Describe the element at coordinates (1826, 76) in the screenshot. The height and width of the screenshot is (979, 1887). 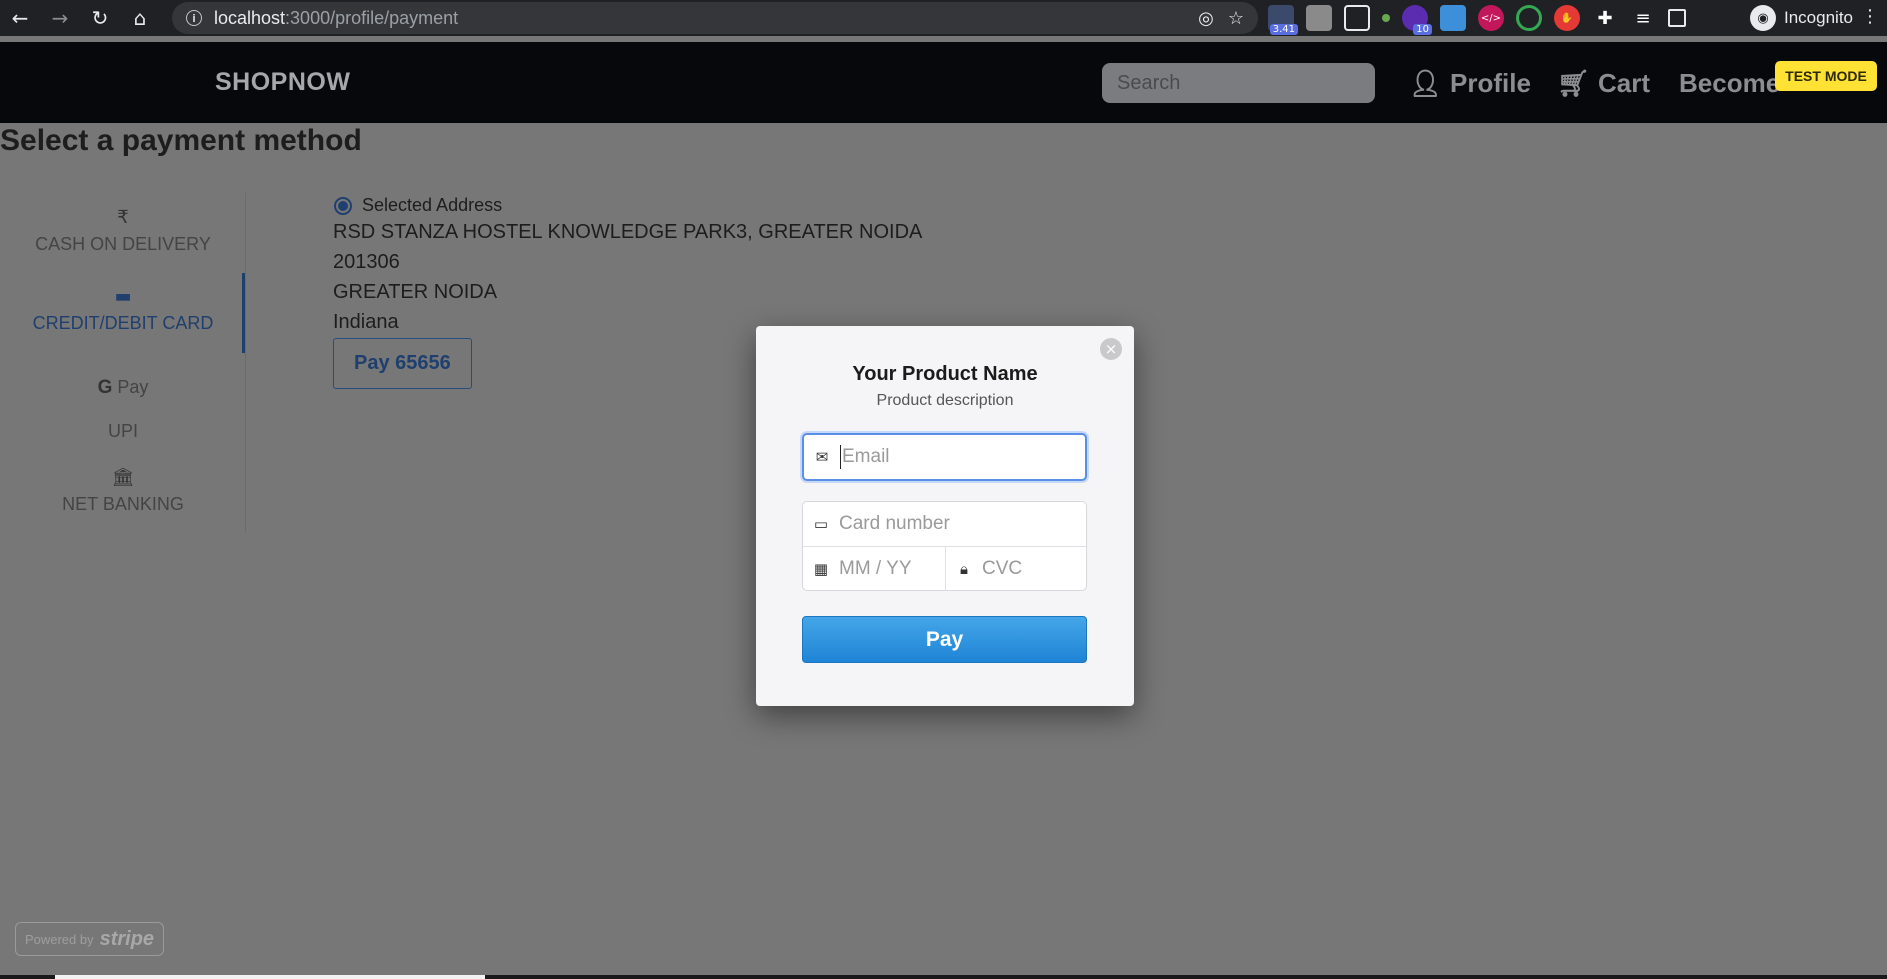
I see `test-mode-badge: TEST MODE` at that location.